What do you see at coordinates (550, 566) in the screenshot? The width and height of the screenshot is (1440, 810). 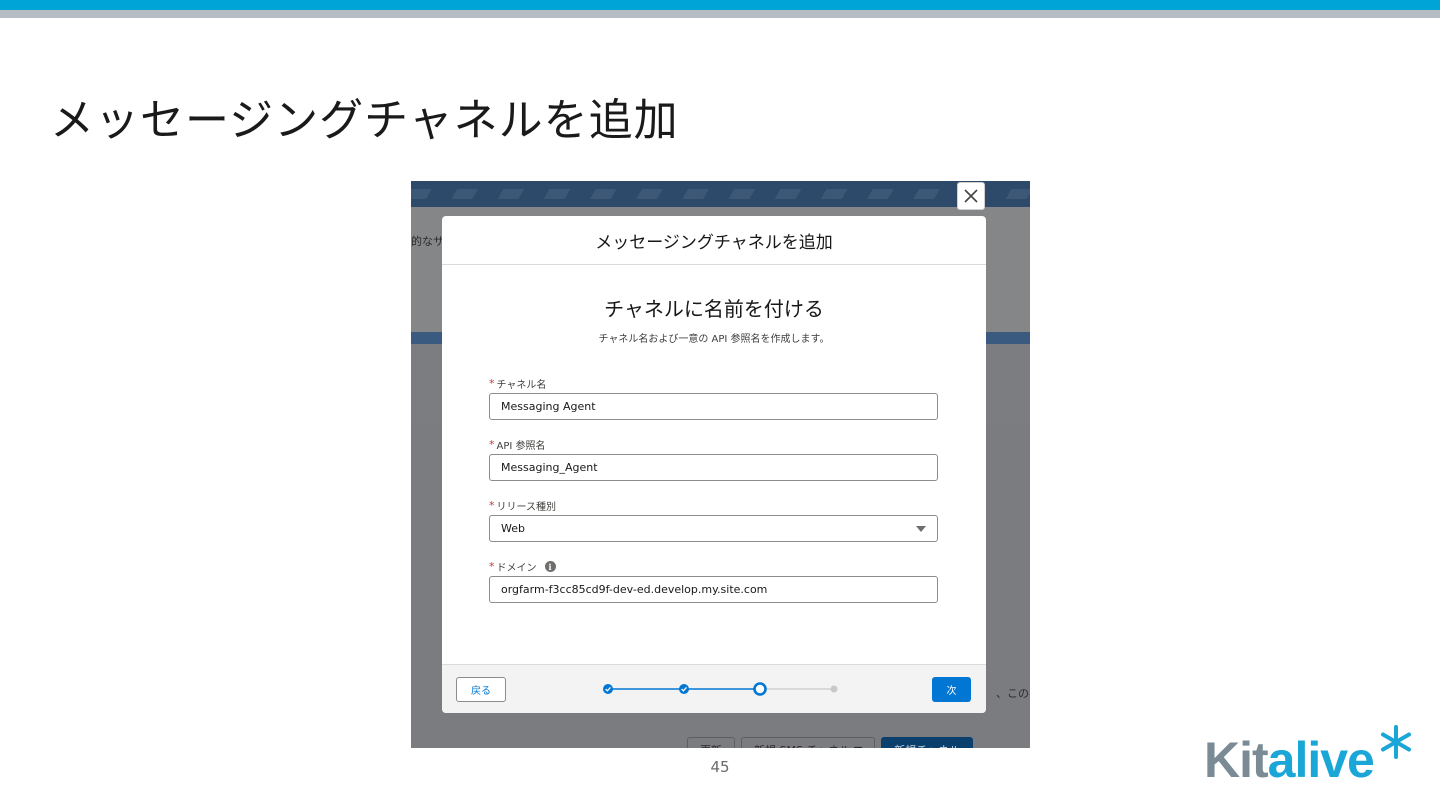 I see `info-icon: i` at bounding box center [550, 566].